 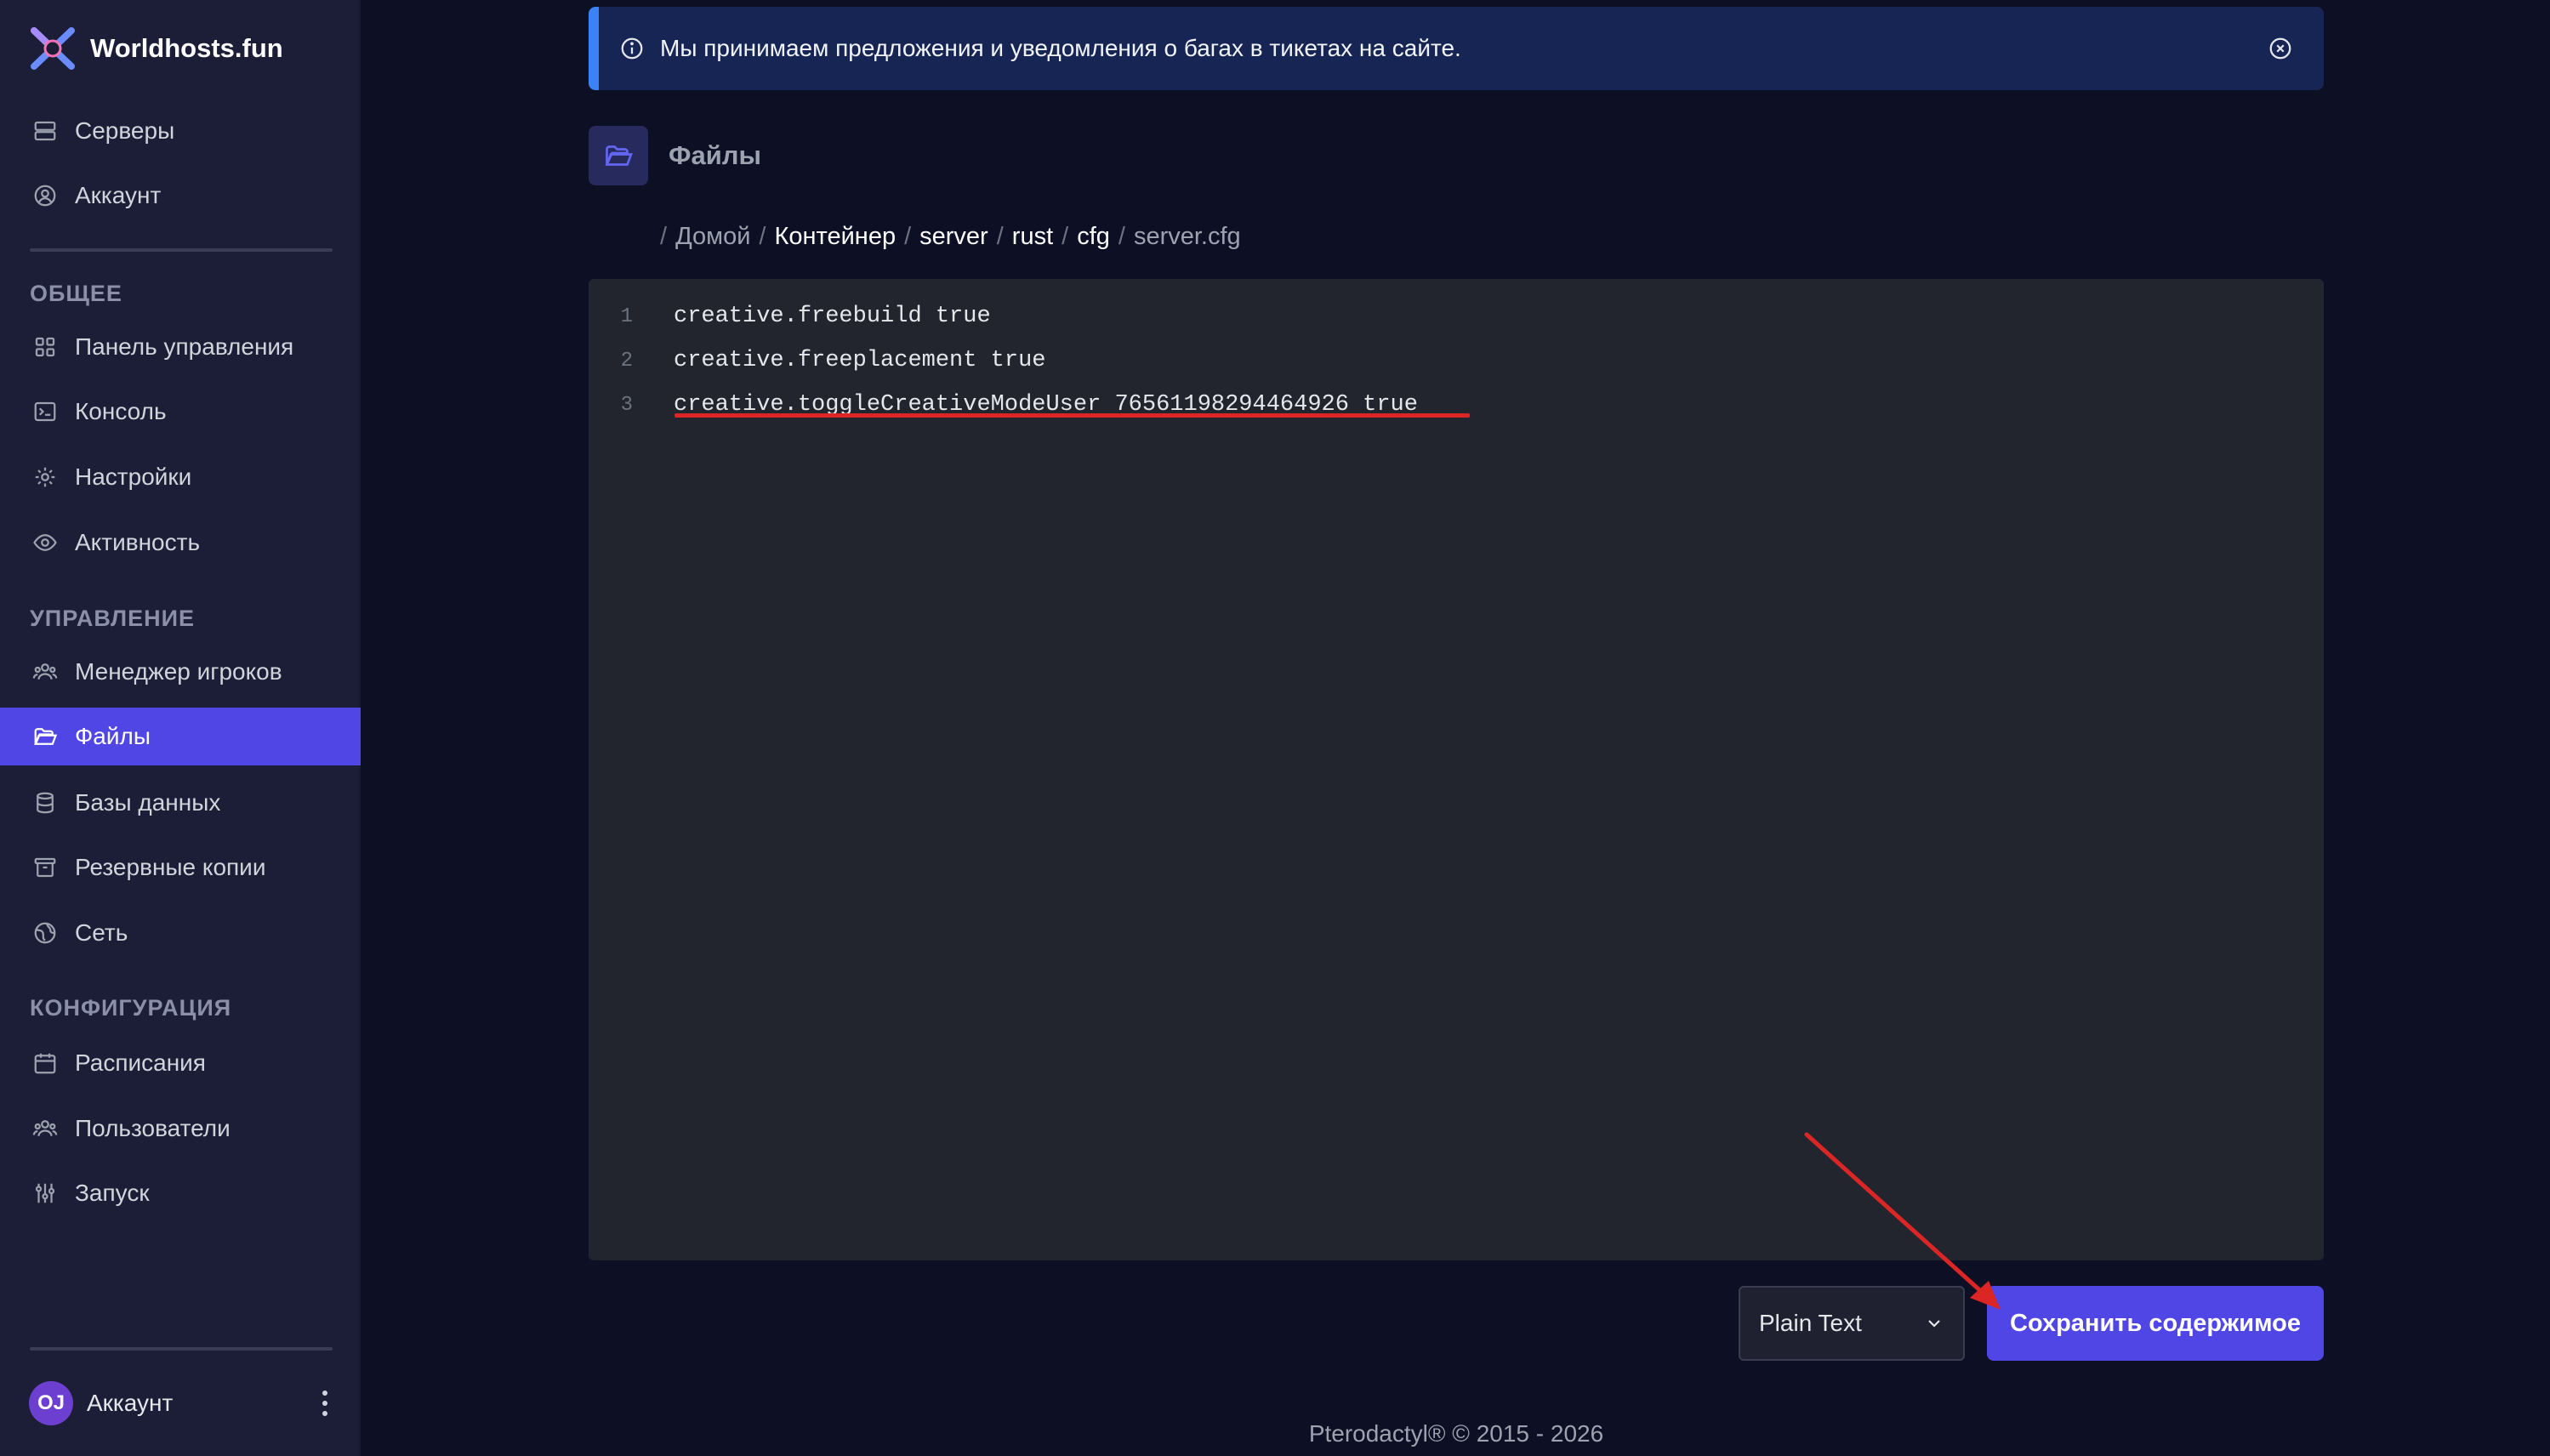 I want to click on brand-logo-icon, so click(x=53, y=48).